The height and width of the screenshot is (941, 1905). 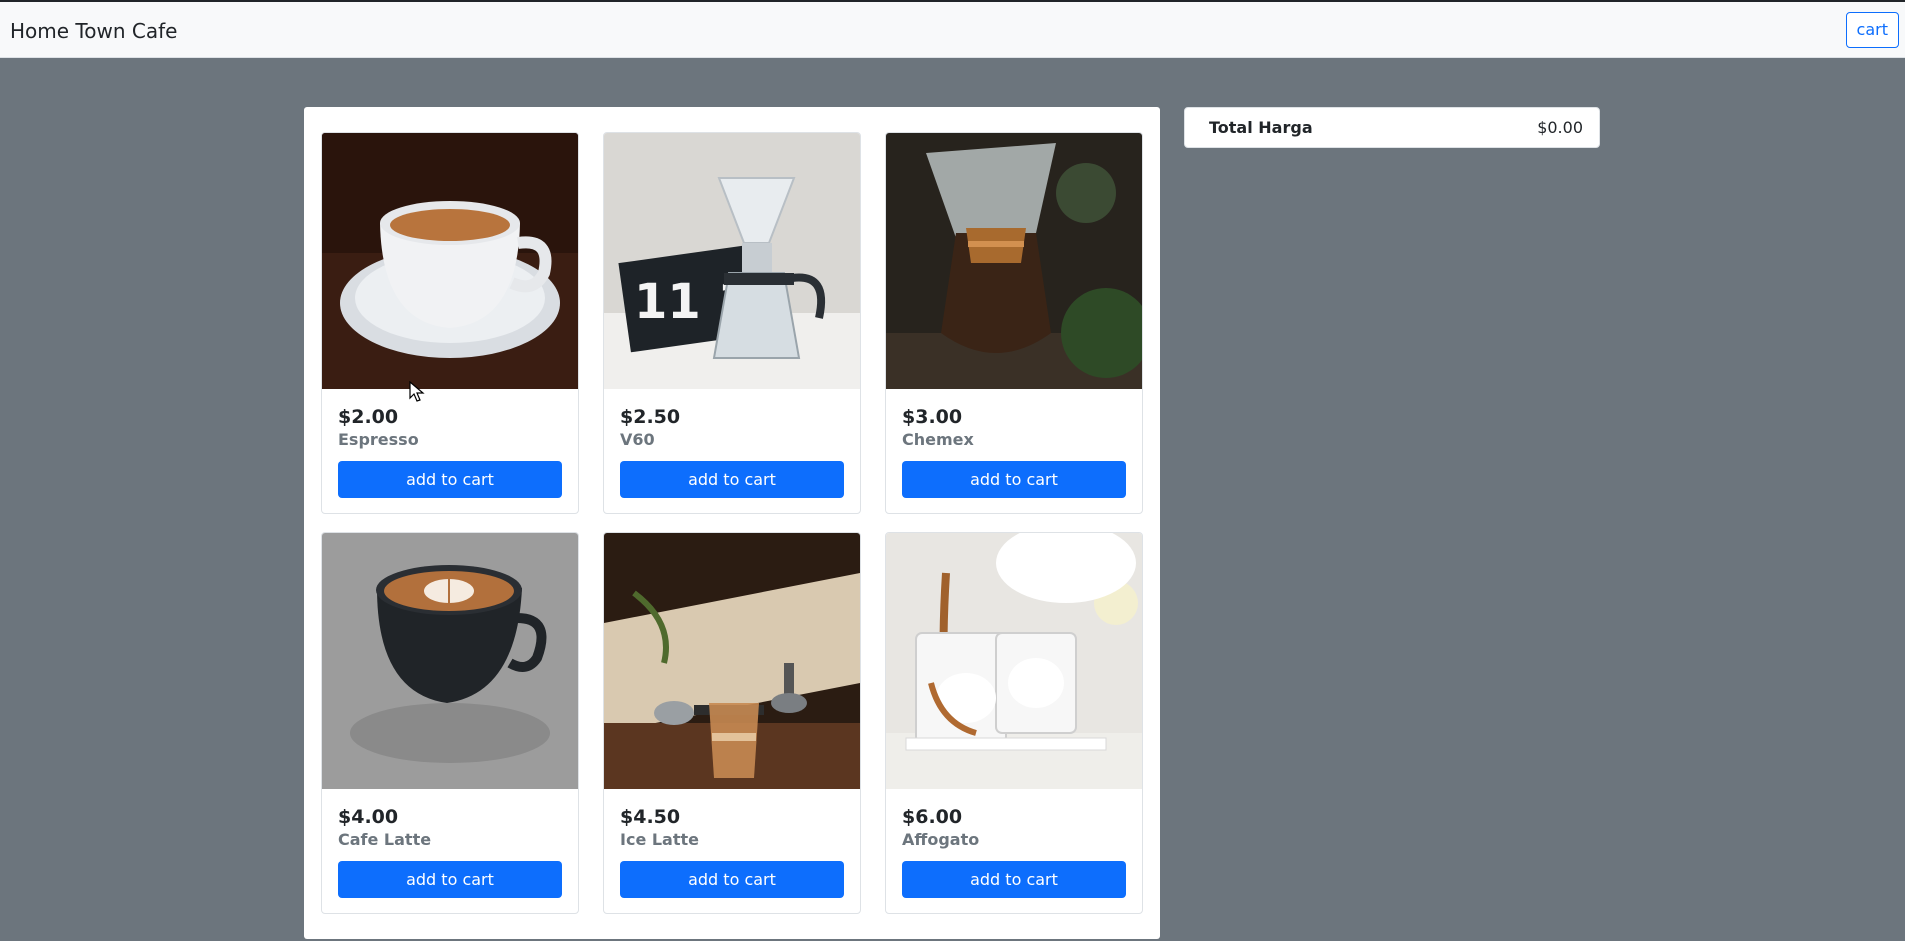 What do you see at coordinates (1872, 30) in the screenshot?
I see `cart-button: cart` at bounding box center [1872, 30].